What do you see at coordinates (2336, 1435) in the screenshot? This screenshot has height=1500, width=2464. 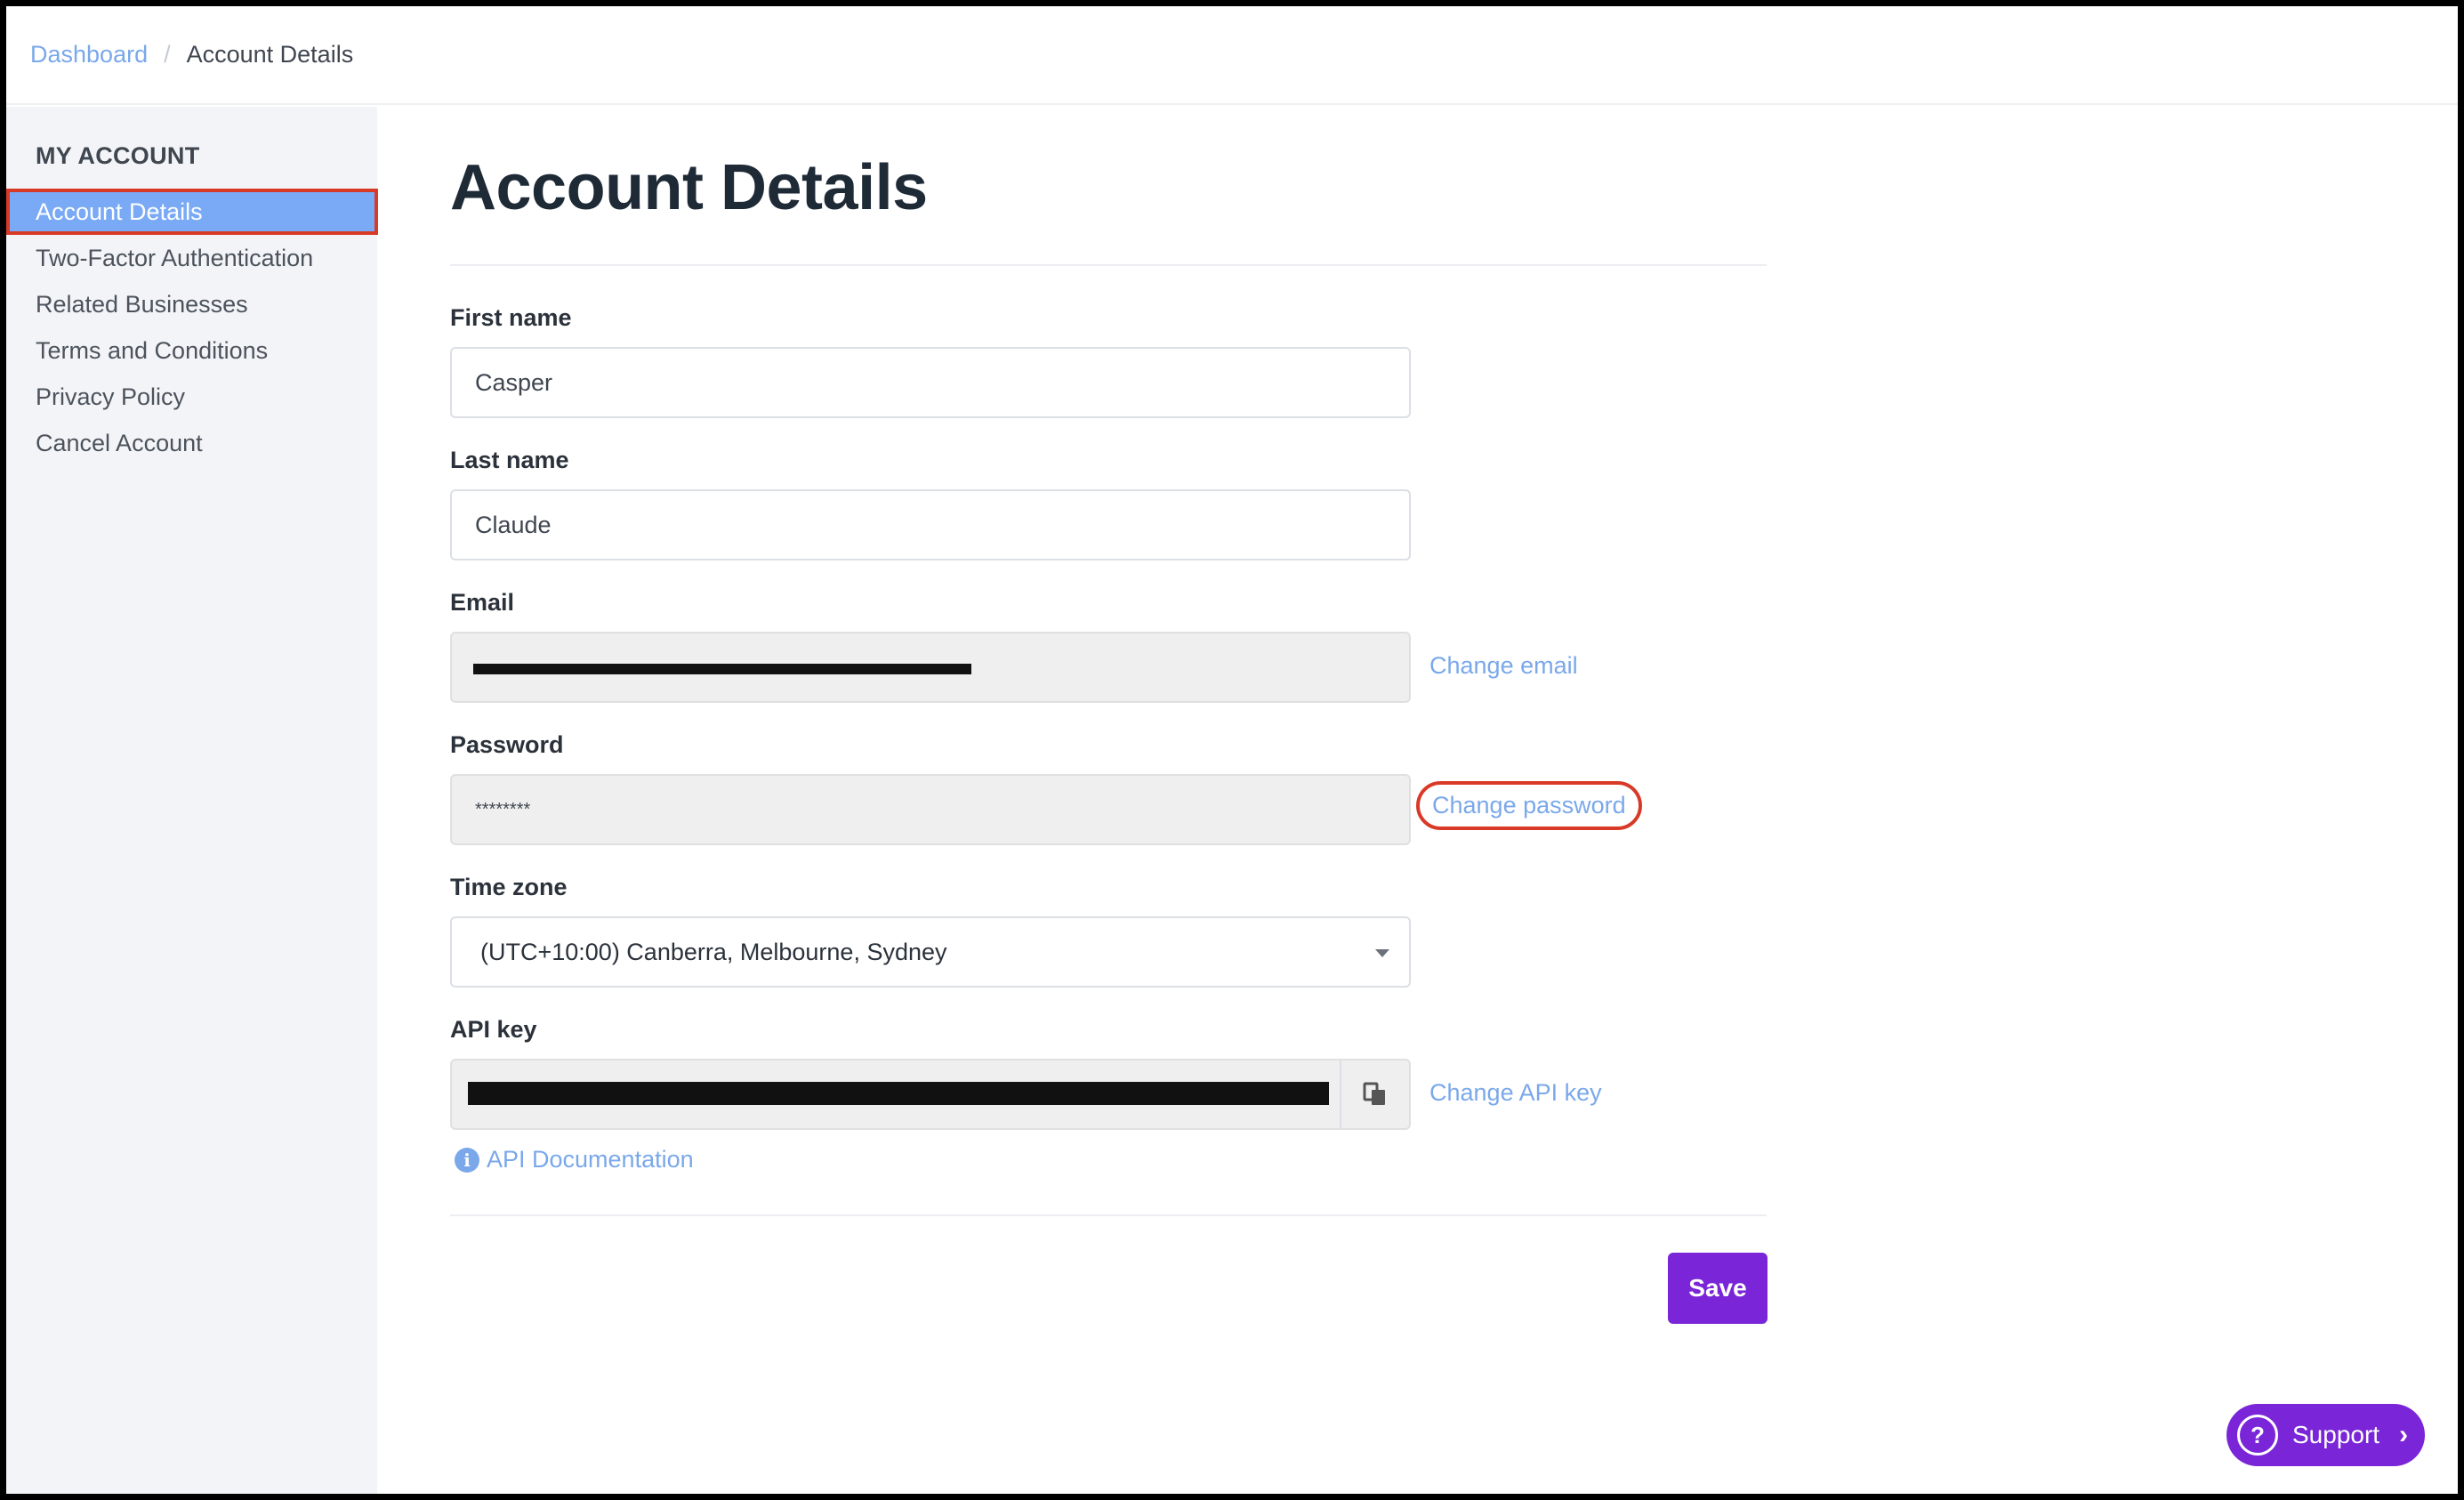 I see `support-label: Support` at bounding box center [2336, 1435].